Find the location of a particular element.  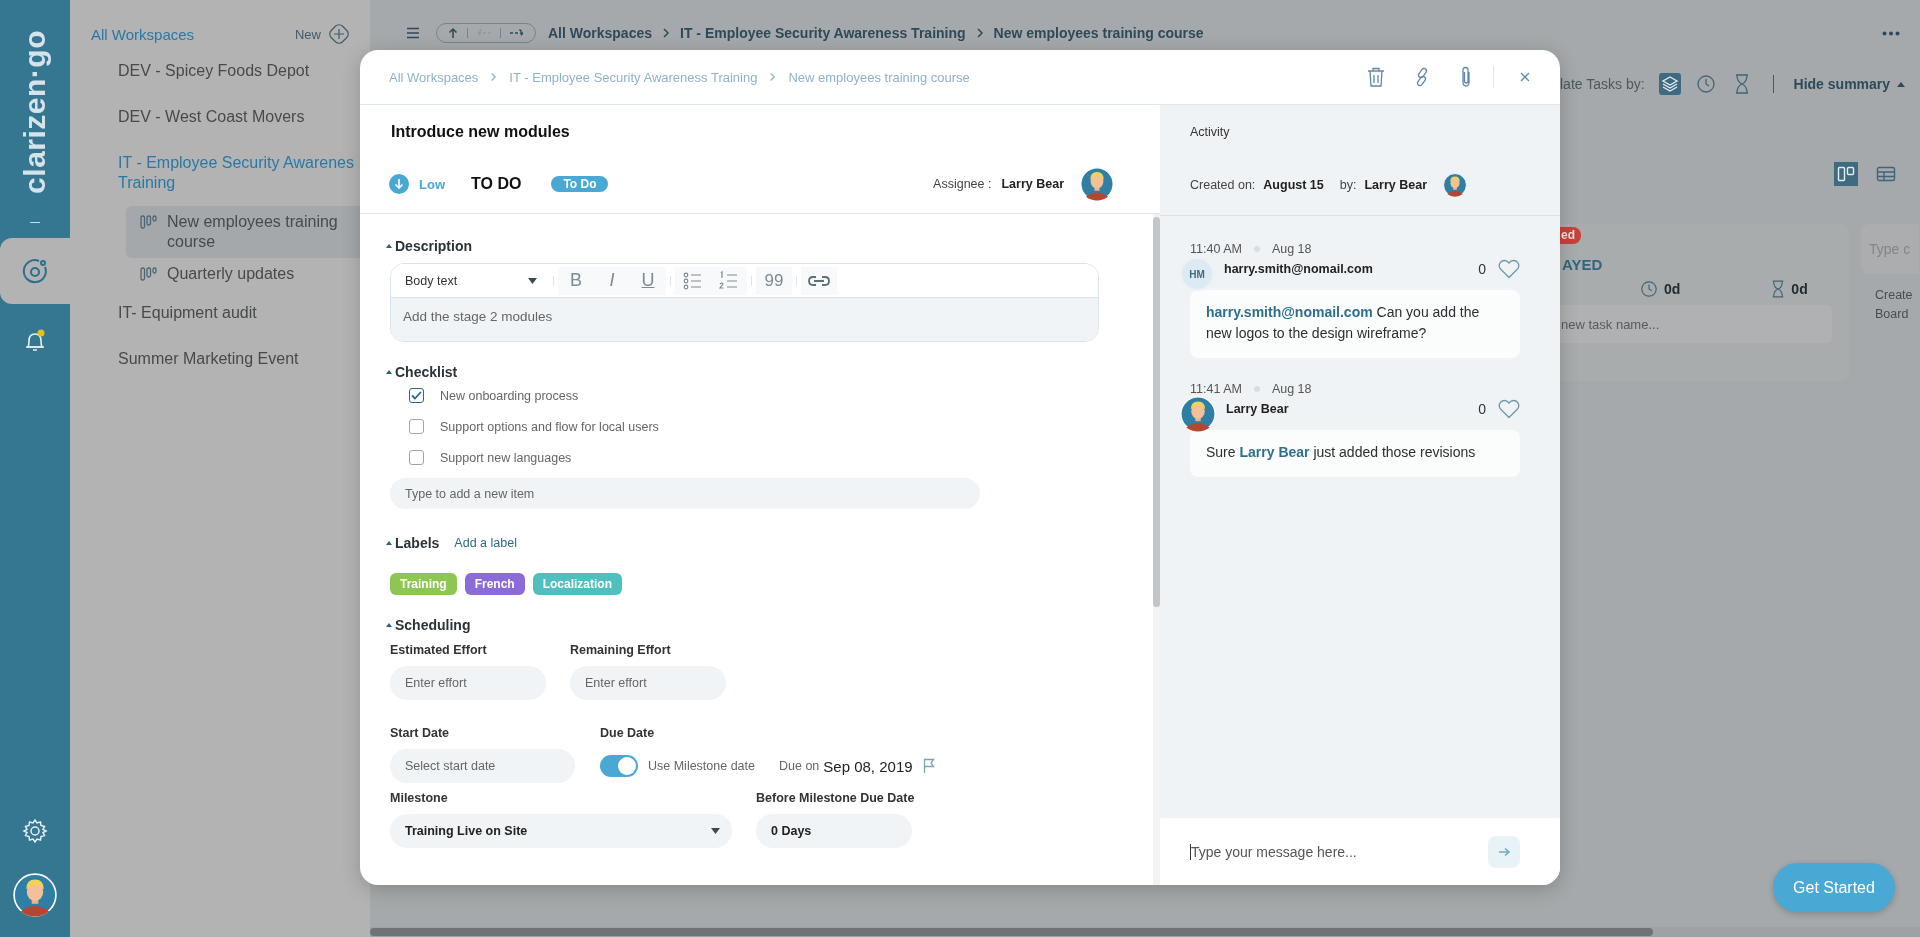

format-button: I is located at coordinates (612, 280).